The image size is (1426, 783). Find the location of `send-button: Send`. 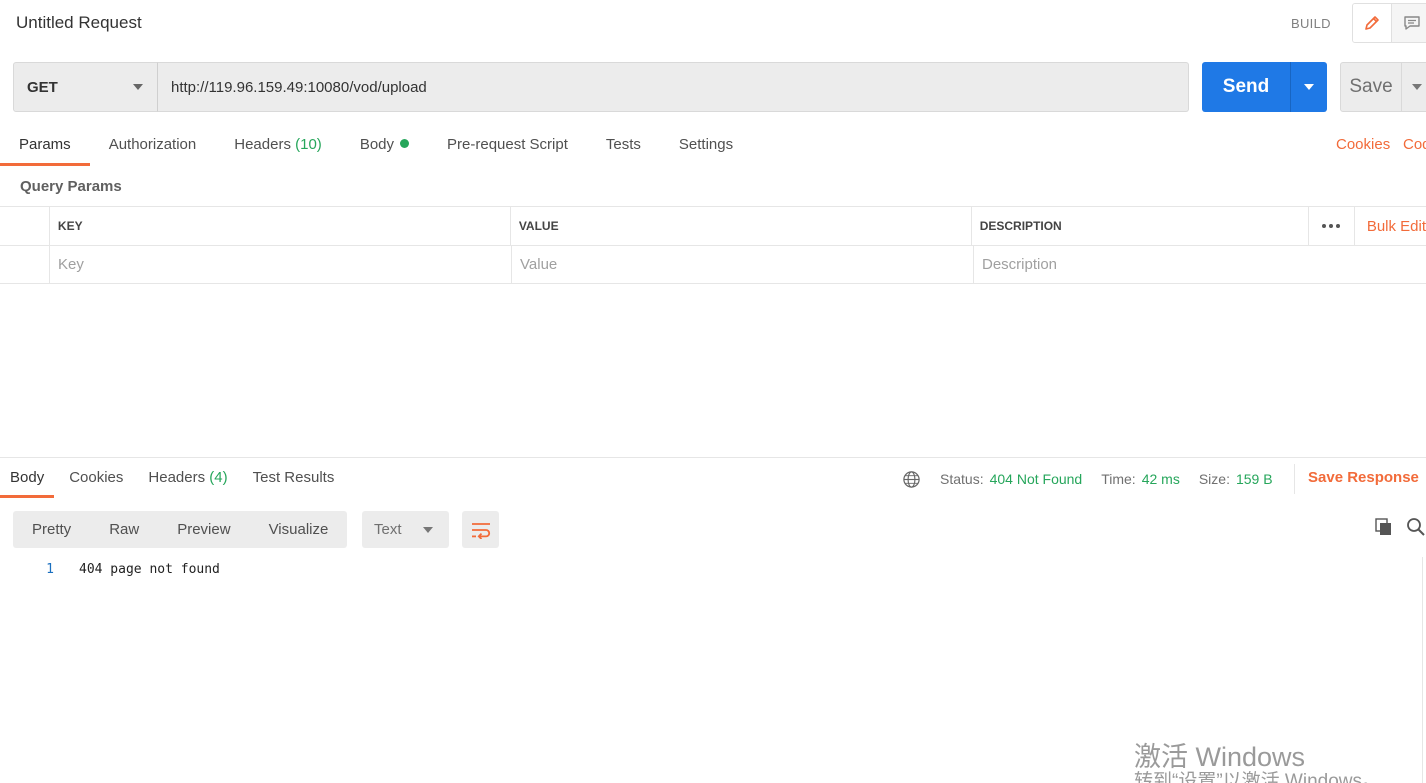

send-button: Send is located at coordinates (1264, 87).